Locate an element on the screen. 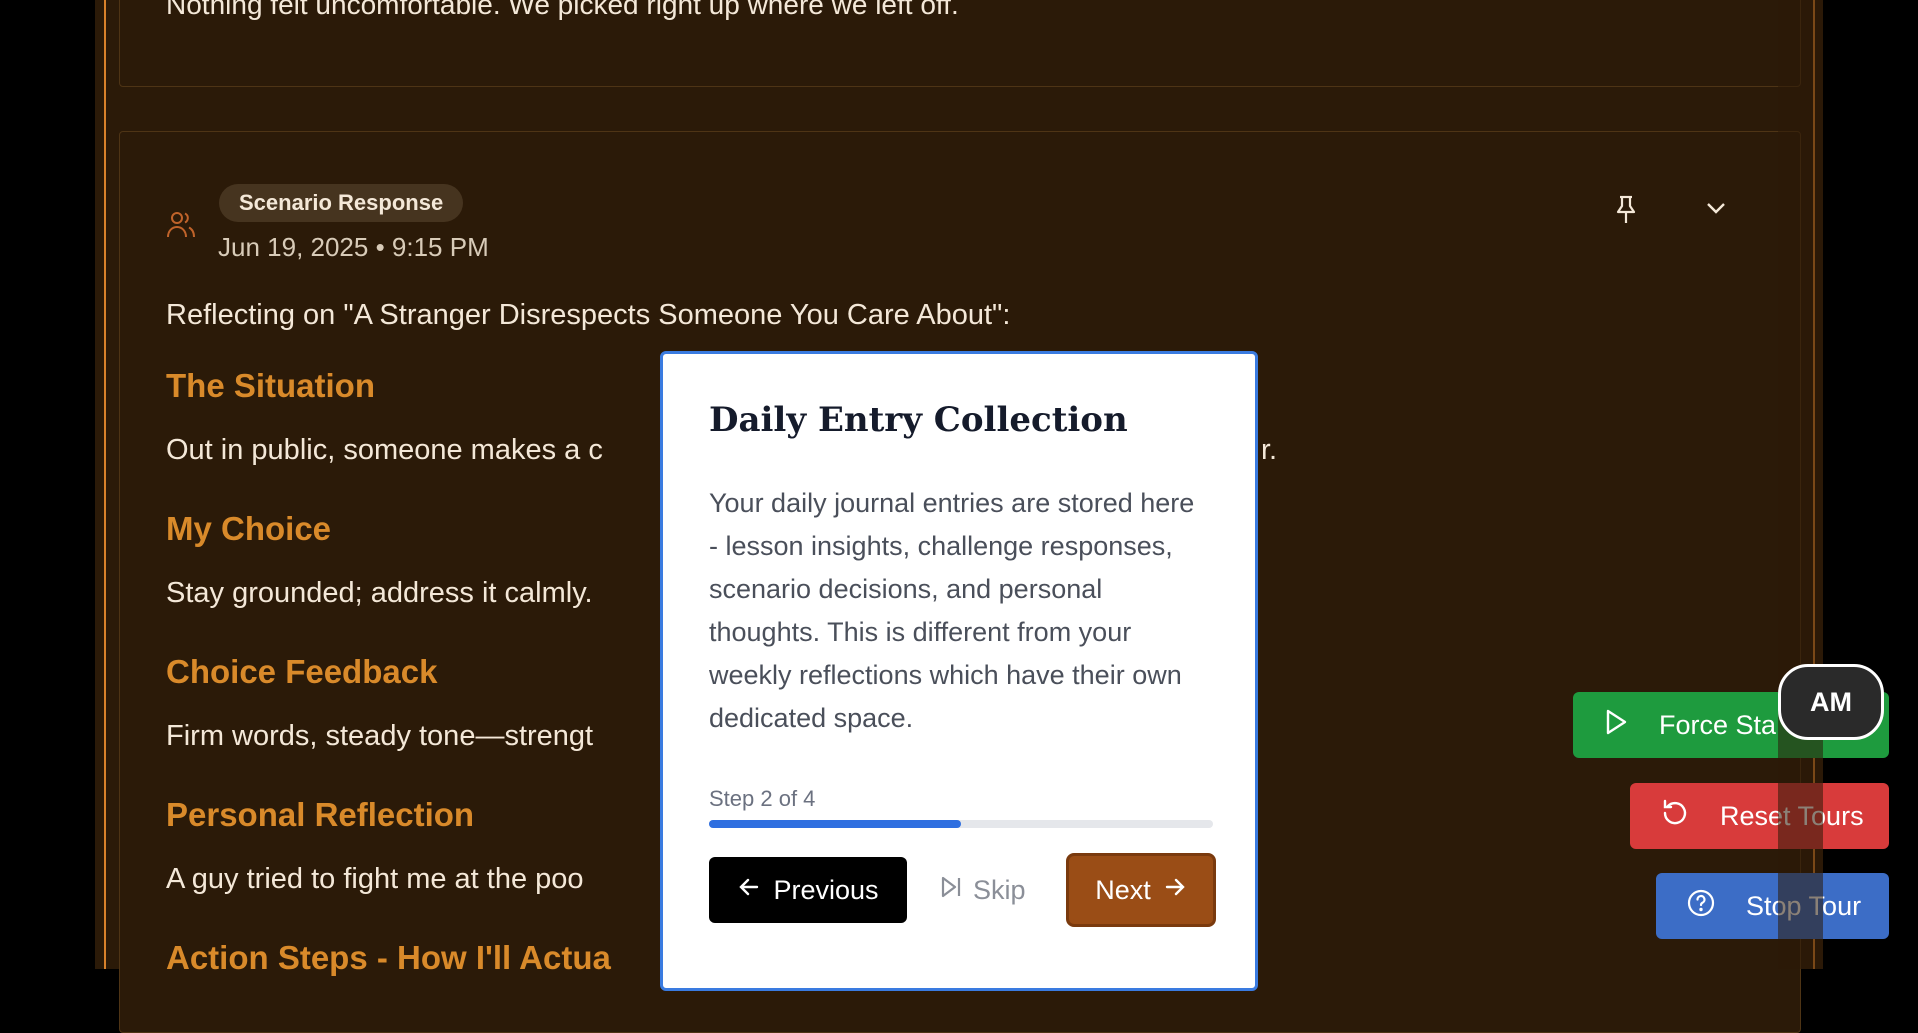 The height and width of the screenshot is (1033, 1918). tour-next-button: Next is located at coordinates (1141, 890).